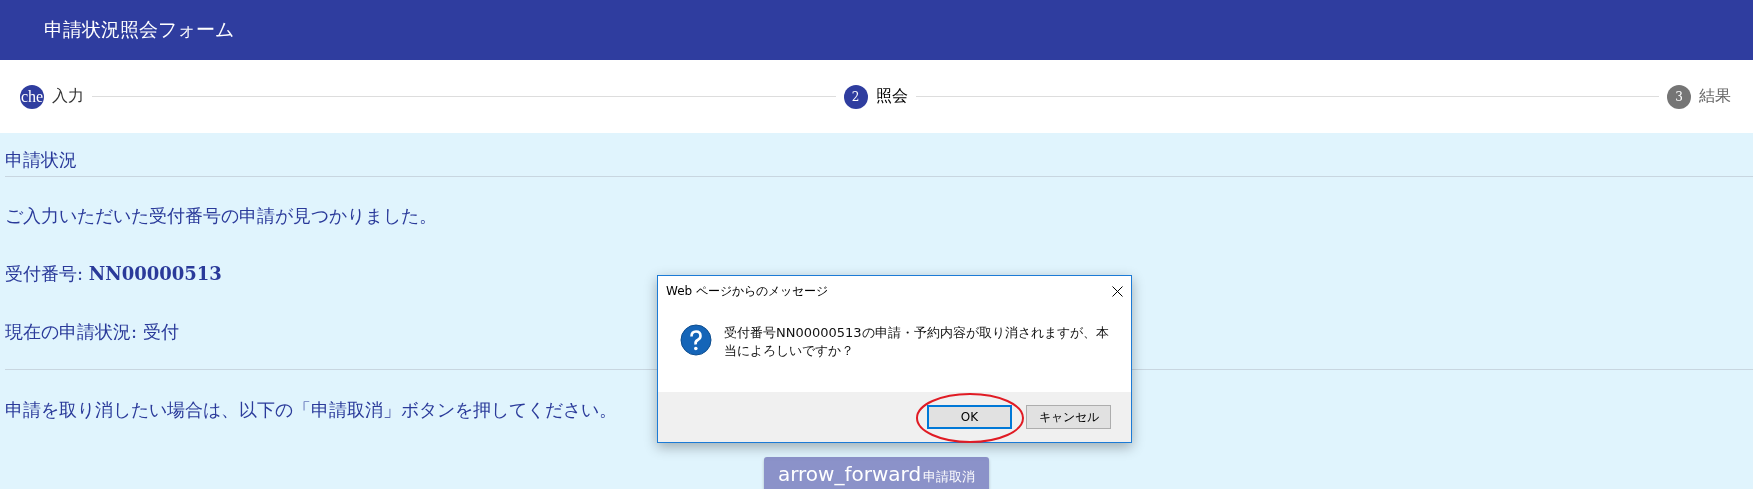  I want to click on status-field: 受付番号: NN00000513, so click(113, 274).